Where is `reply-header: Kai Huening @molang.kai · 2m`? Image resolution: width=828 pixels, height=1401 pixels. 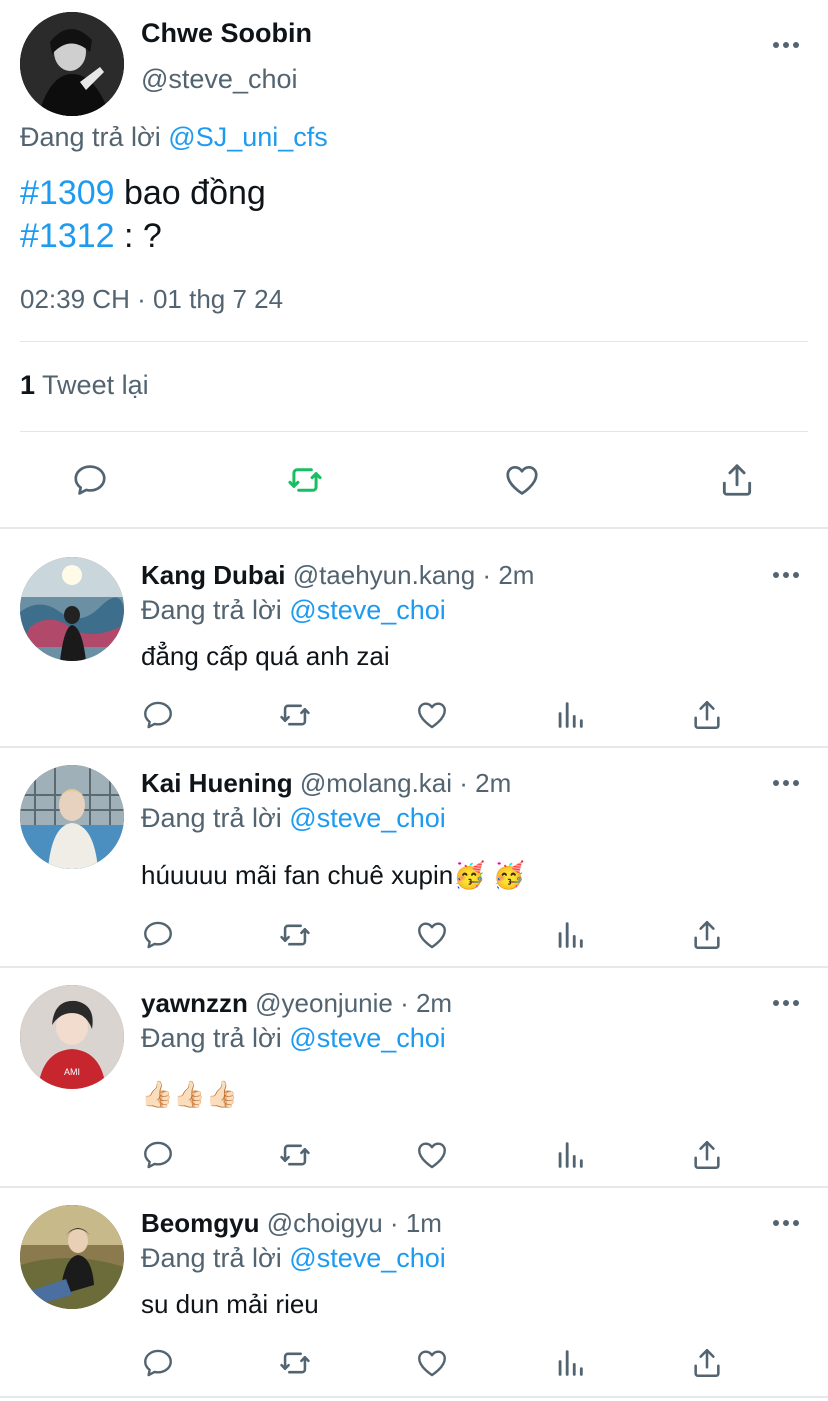 reply-header: Kai Huening @molang.kai · 2m is located at coordinates (326, 783).